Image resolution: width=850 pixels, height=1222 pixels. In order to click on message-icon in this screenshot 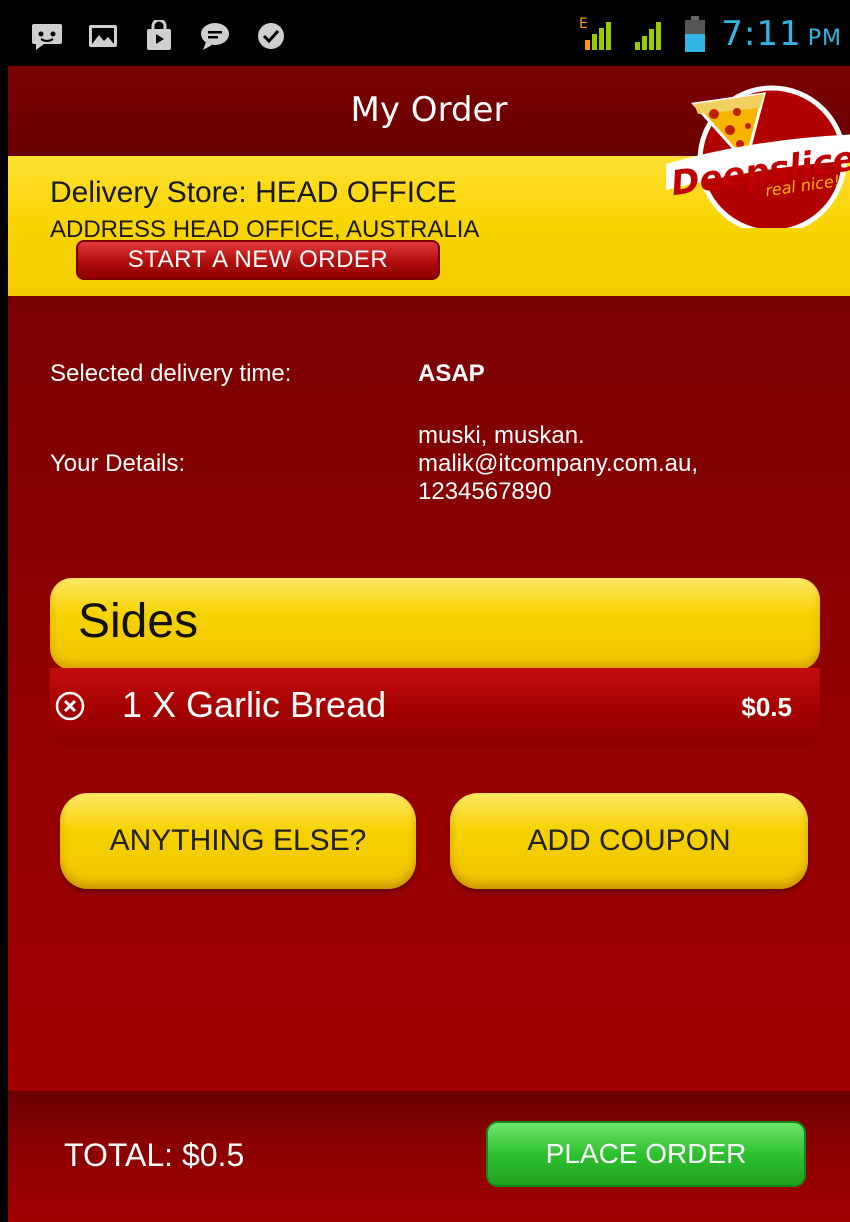, I will do `click(215, 36)`.